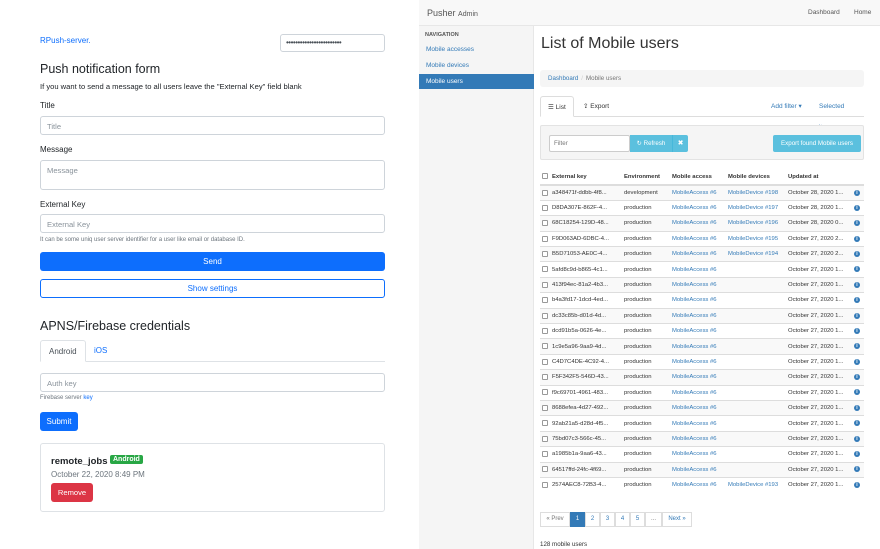 The height and width of the screenshot is (549, 880). I want to click on send-button: Send, so click(212, 261).